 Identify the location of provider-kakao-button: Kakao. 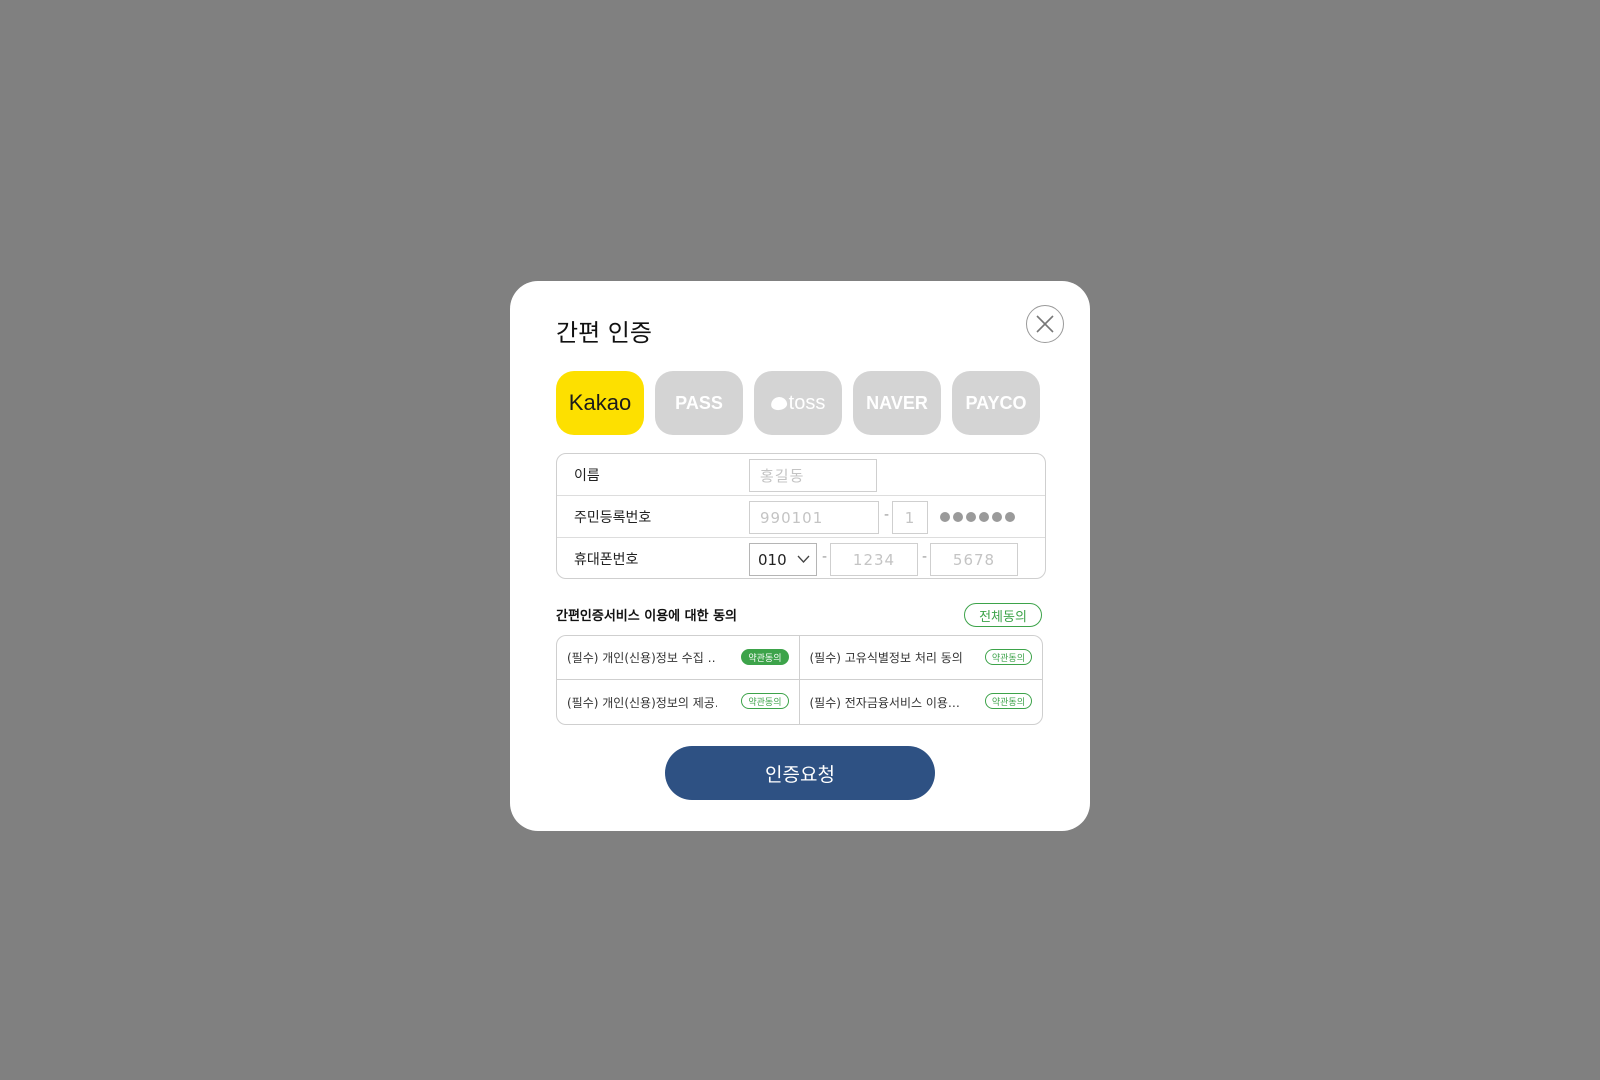
(600, 403).